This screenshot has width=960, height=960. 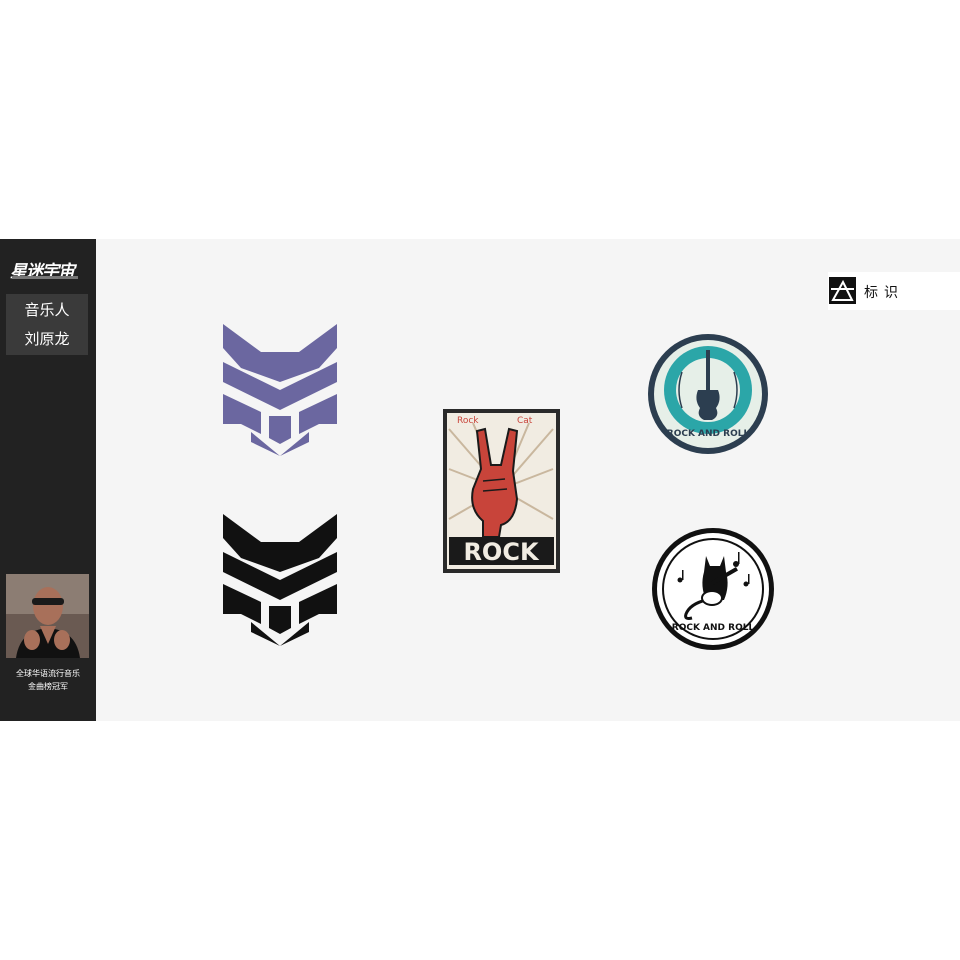 I want to click on wolf-logo-purple, so click(x=280, y=390).